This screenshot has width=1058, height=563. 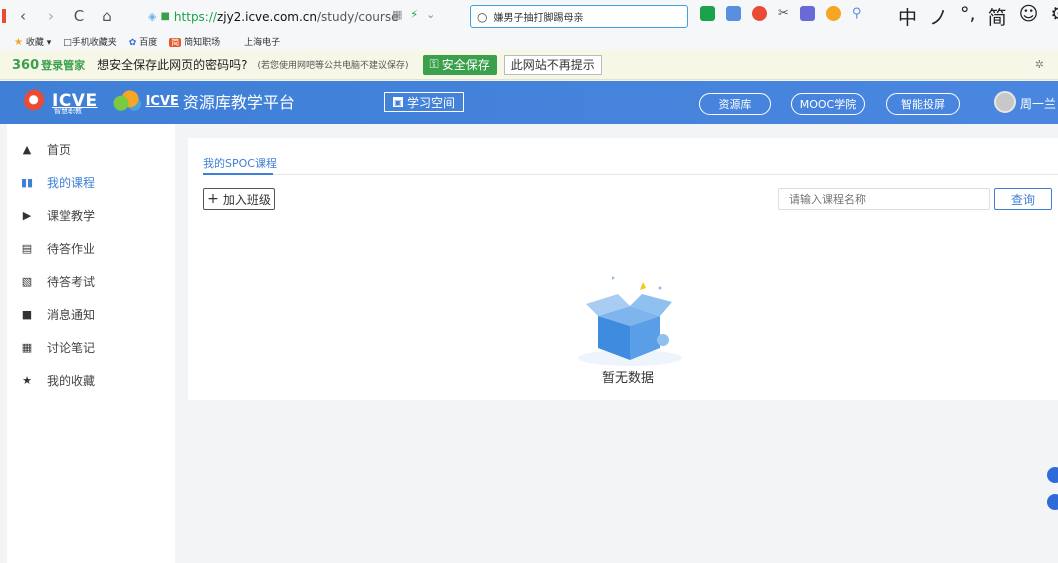 What do you see at coordinates (67, 42) in the screenshot?
I see `folder-icon: □` at bounding box center [67, 42].